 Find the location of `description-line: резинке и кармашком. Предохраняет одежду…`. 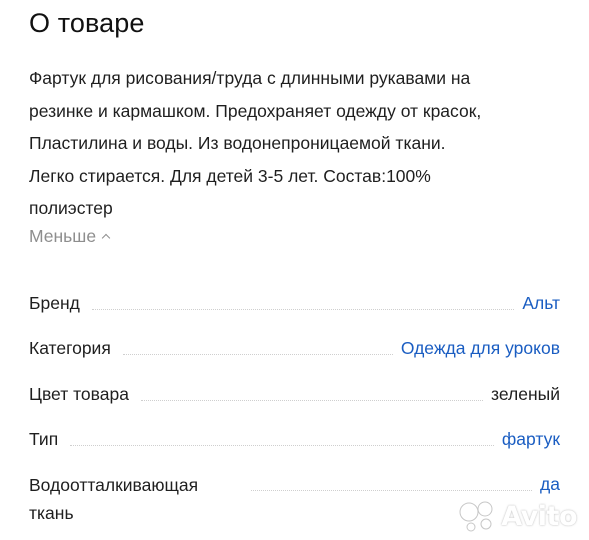

description-line: резинке и кармашком. Предохраняет одежду… is located at coordinates (255, 110).